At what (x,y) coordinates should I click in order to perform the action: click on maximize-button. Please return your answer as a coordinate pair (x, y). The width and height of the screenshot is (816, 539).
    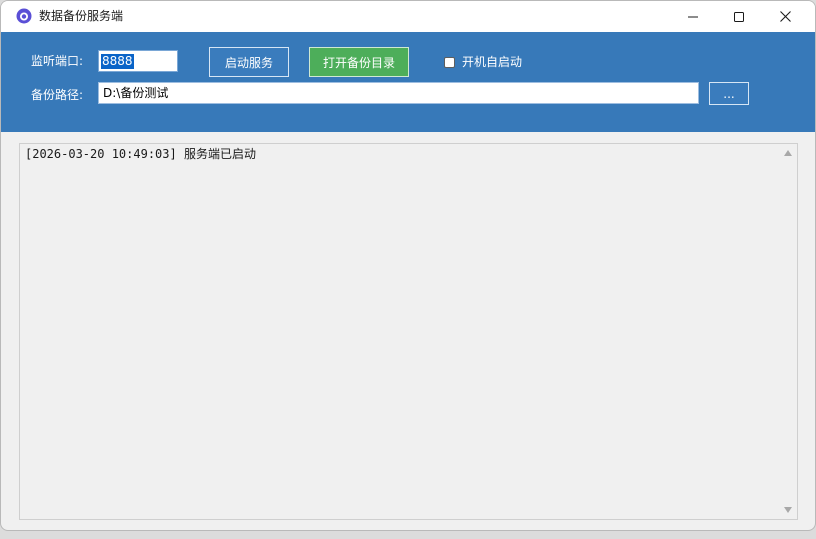
    Looking at the image, I should click on (739, 16).